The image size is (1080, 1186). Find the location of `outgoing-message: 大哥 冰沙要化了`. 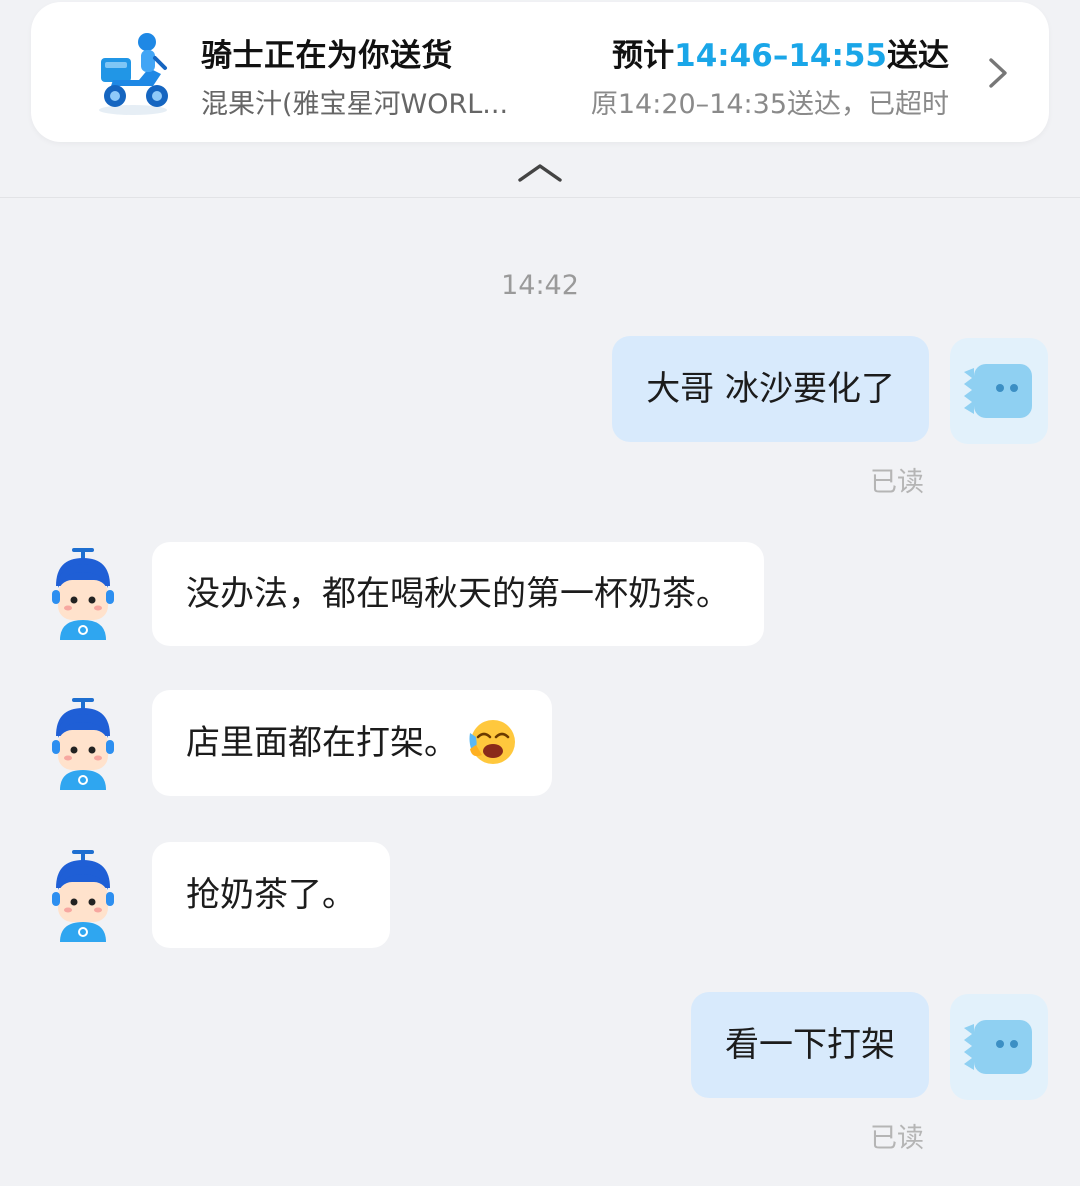

outgoing-message: 大哥 冰沙要化了 is located at coordinates (770, 389).